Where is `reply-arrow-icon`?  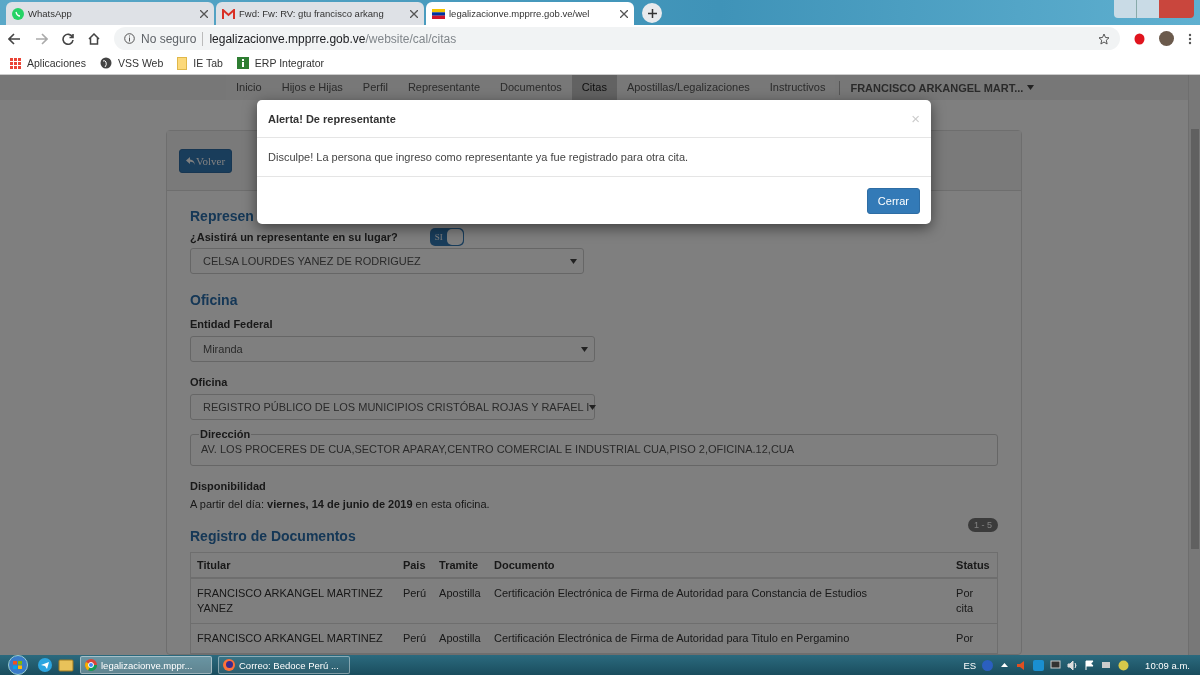
reply-arrow-icon is located at coordinates (190, 160).